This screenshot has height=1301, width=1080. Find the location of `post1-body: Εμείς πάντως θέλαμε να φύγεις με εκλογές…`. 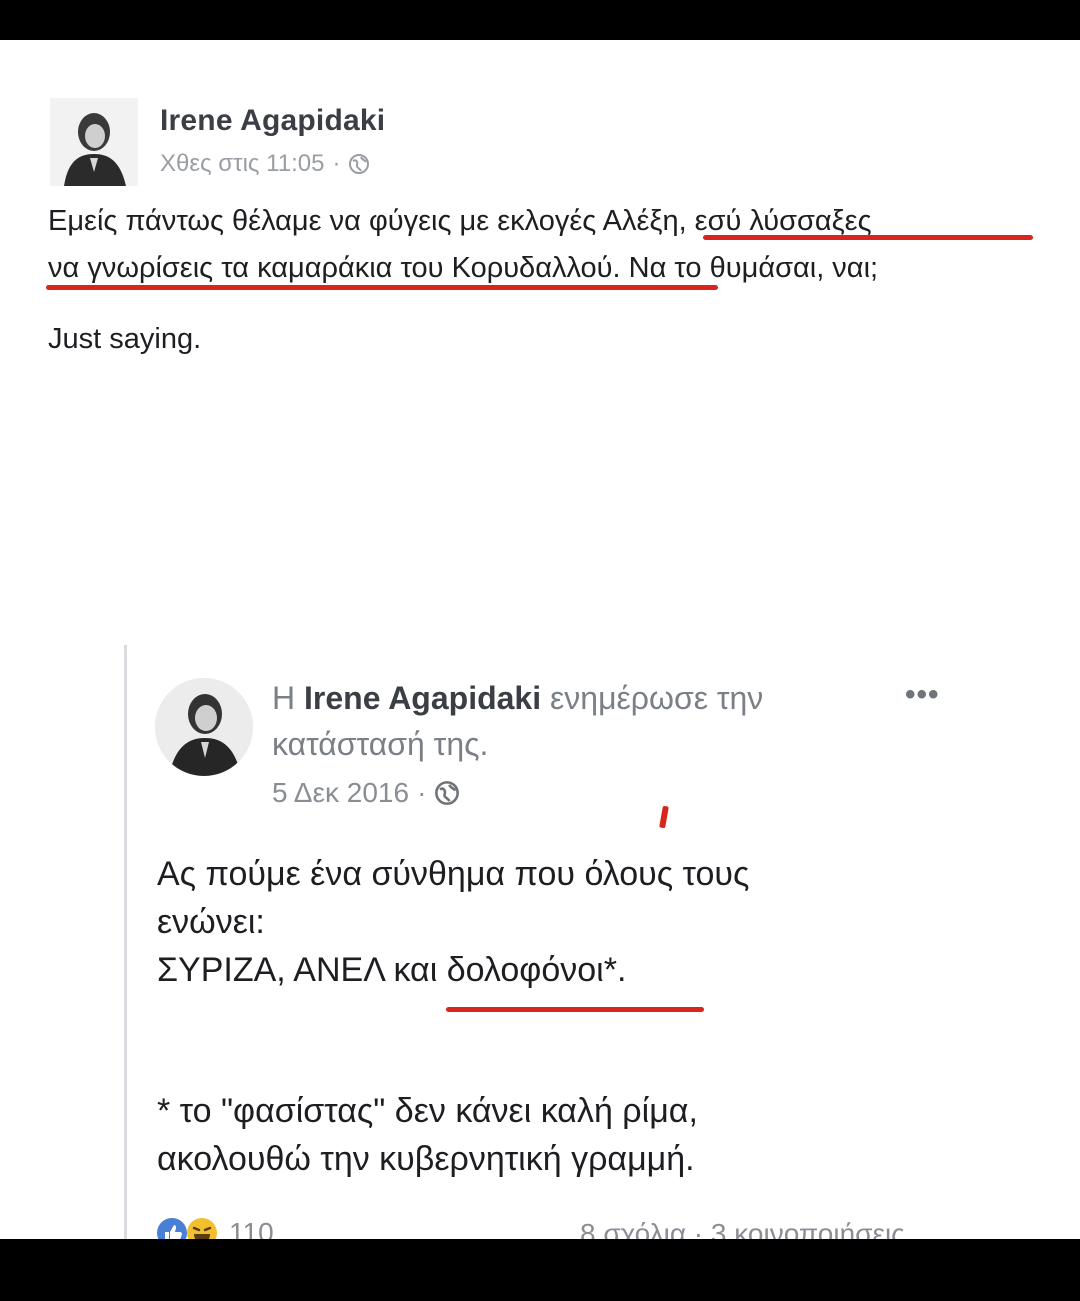

post1-body: Εμείς πάντως θέλαμε να φύγεις με εκλογές… is located at coordinates (548, 245).